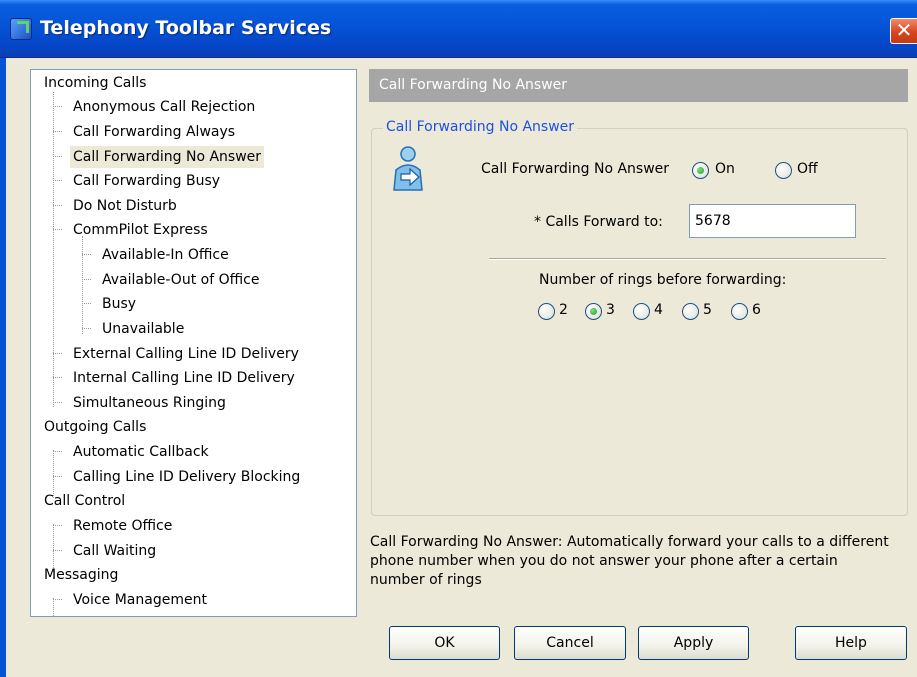 This screenshot has width=917, height=677. What do you see at coordinates (186, 28) in the screenshot?
I see `window-title: Telephony Toolbar Services` at bounding box center [186, 28].